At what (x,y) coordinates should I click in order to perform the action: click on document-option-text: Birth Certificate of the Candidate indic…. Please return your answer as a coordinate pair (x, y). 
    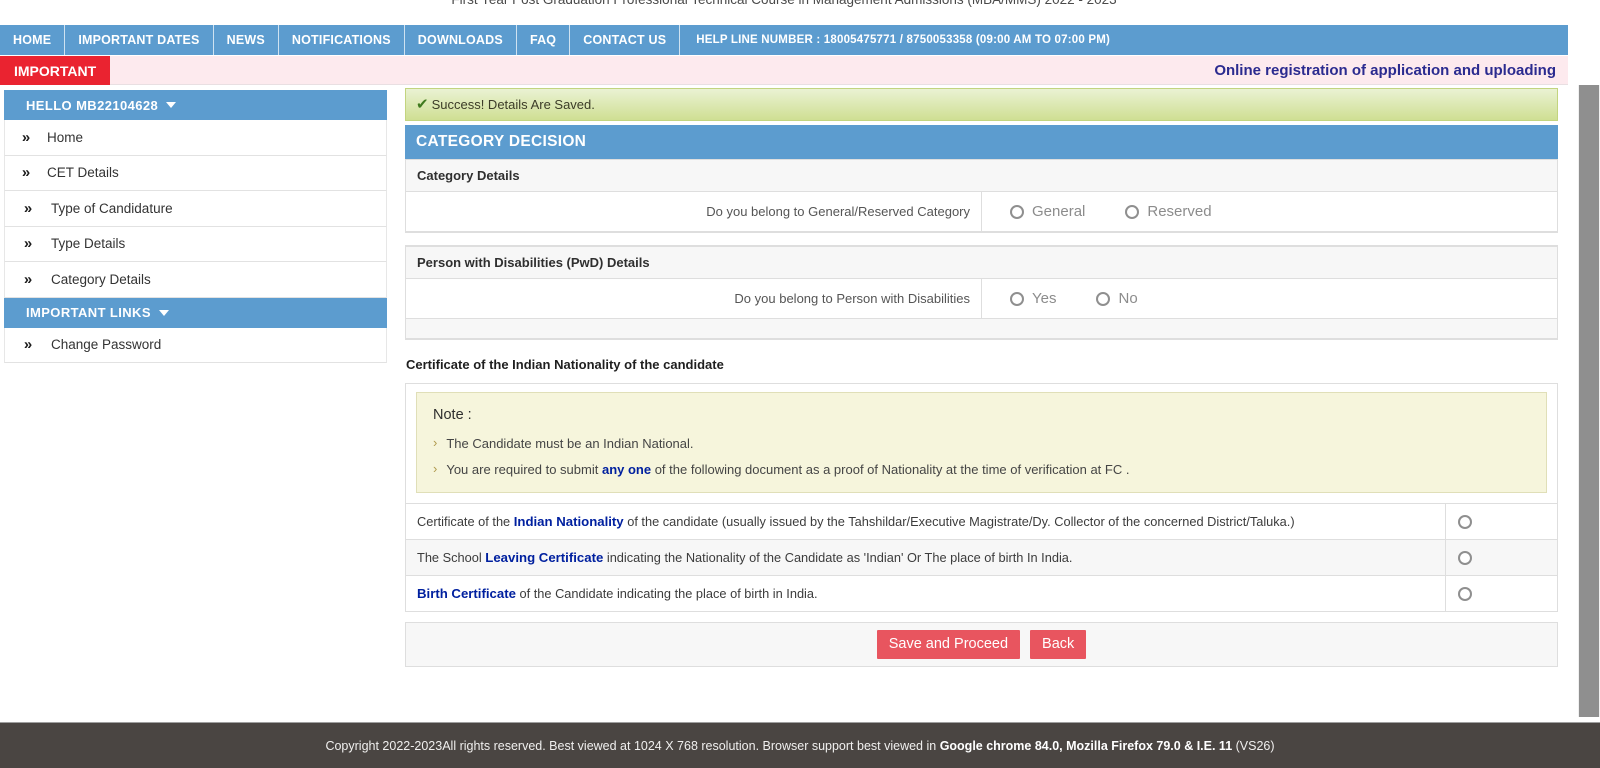
    Looking at the image, I should click on (925, 593).